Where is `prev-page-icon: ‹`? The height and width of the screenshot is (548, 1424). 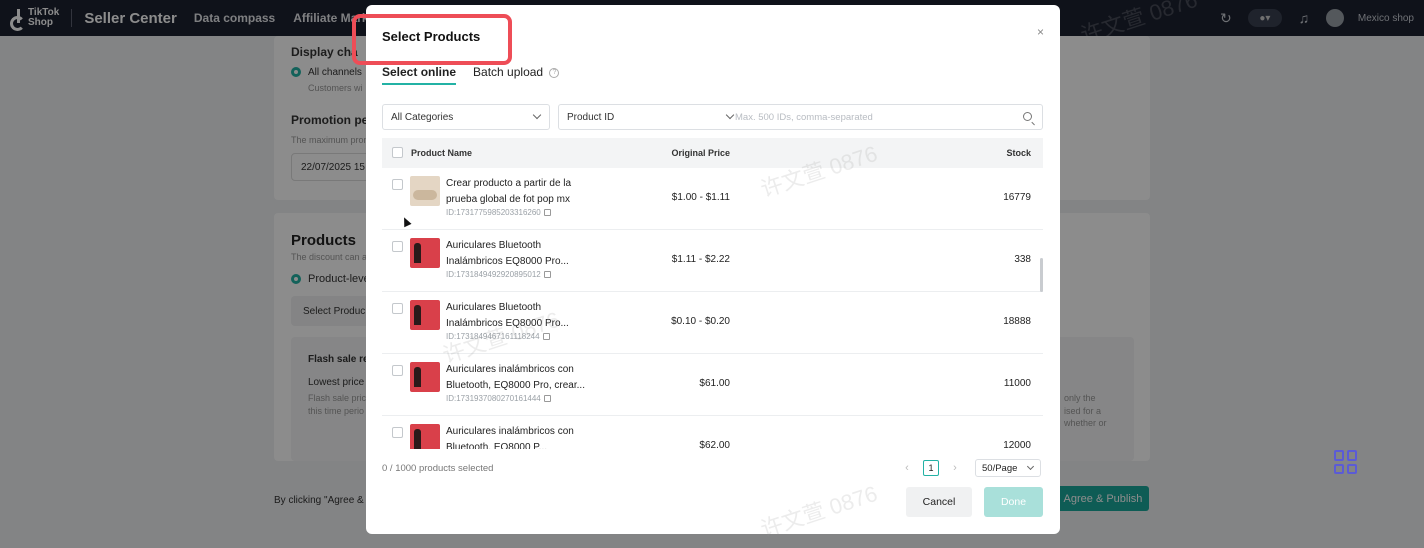
prev-page-icon: ‹ is located at coordinates (907, 468).